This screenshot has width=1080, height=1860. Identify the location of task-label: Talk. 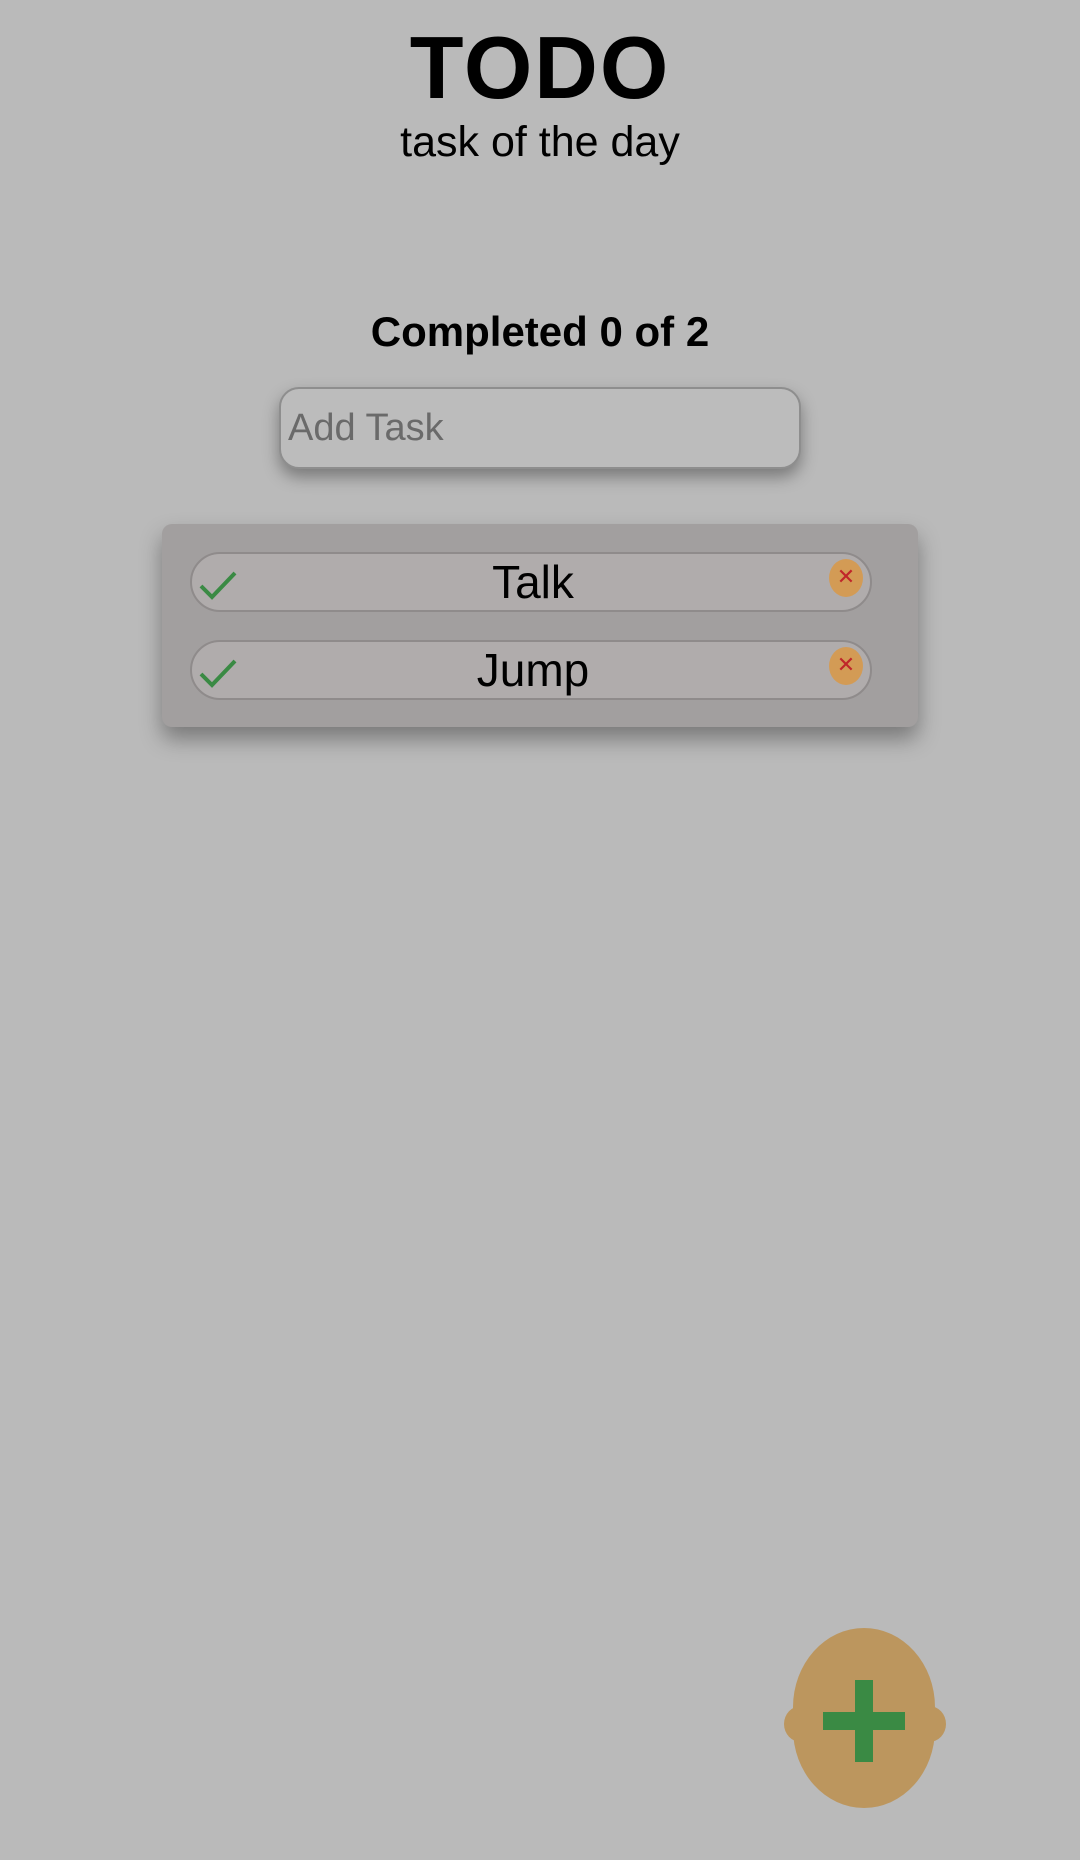
(533, 582).